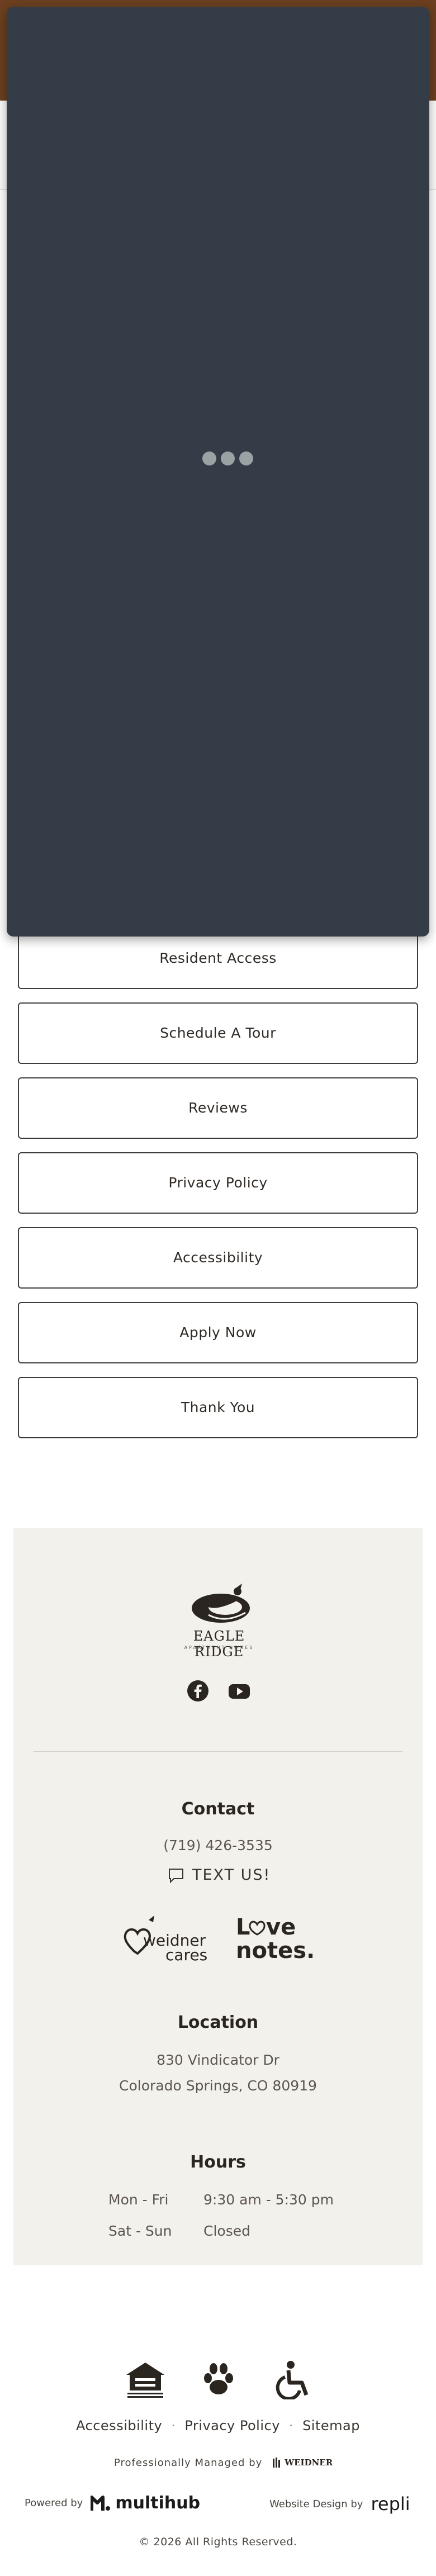  I want to click on multihub-logo: multihub, so click(145, 2503).